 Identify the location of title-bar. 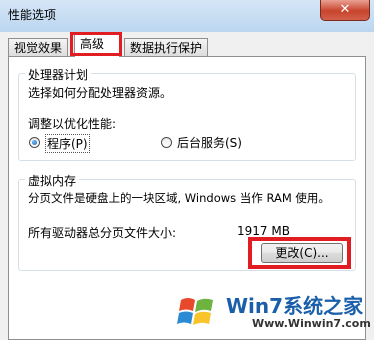
(187, 16).